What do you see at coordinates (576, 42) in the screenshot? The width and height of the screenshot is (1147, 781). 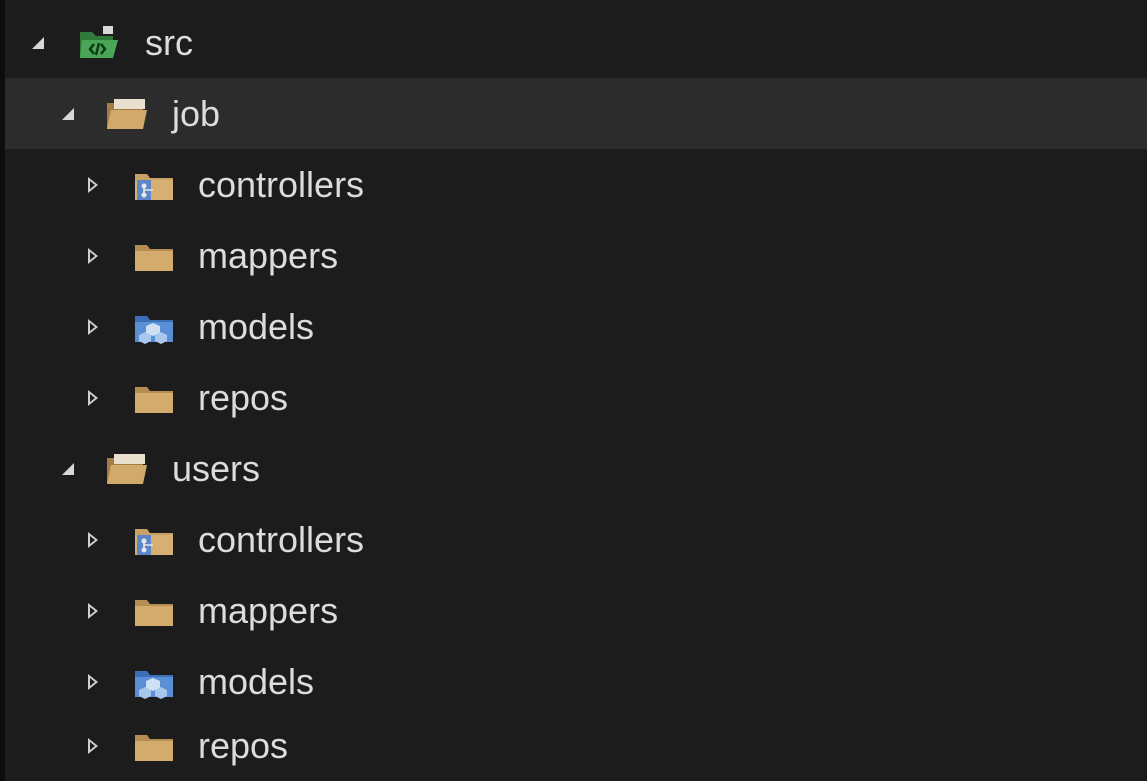 I see `tree-item-src: src` at bounding box center [576, 42].